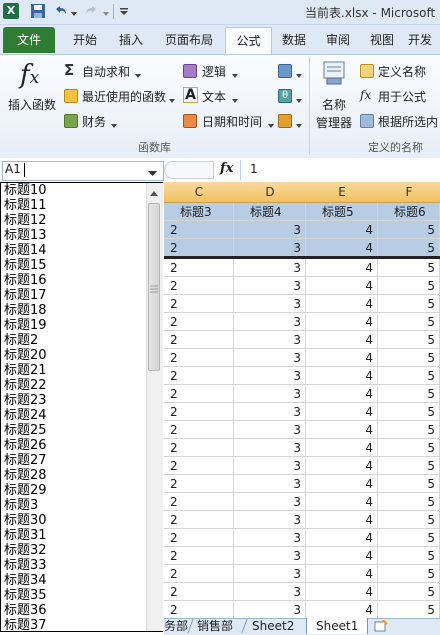 This screenshot has height=635, width=440. Describe the element at coordinates (270, 192) in the screenshot. I see `column-header-d: D` at that location.